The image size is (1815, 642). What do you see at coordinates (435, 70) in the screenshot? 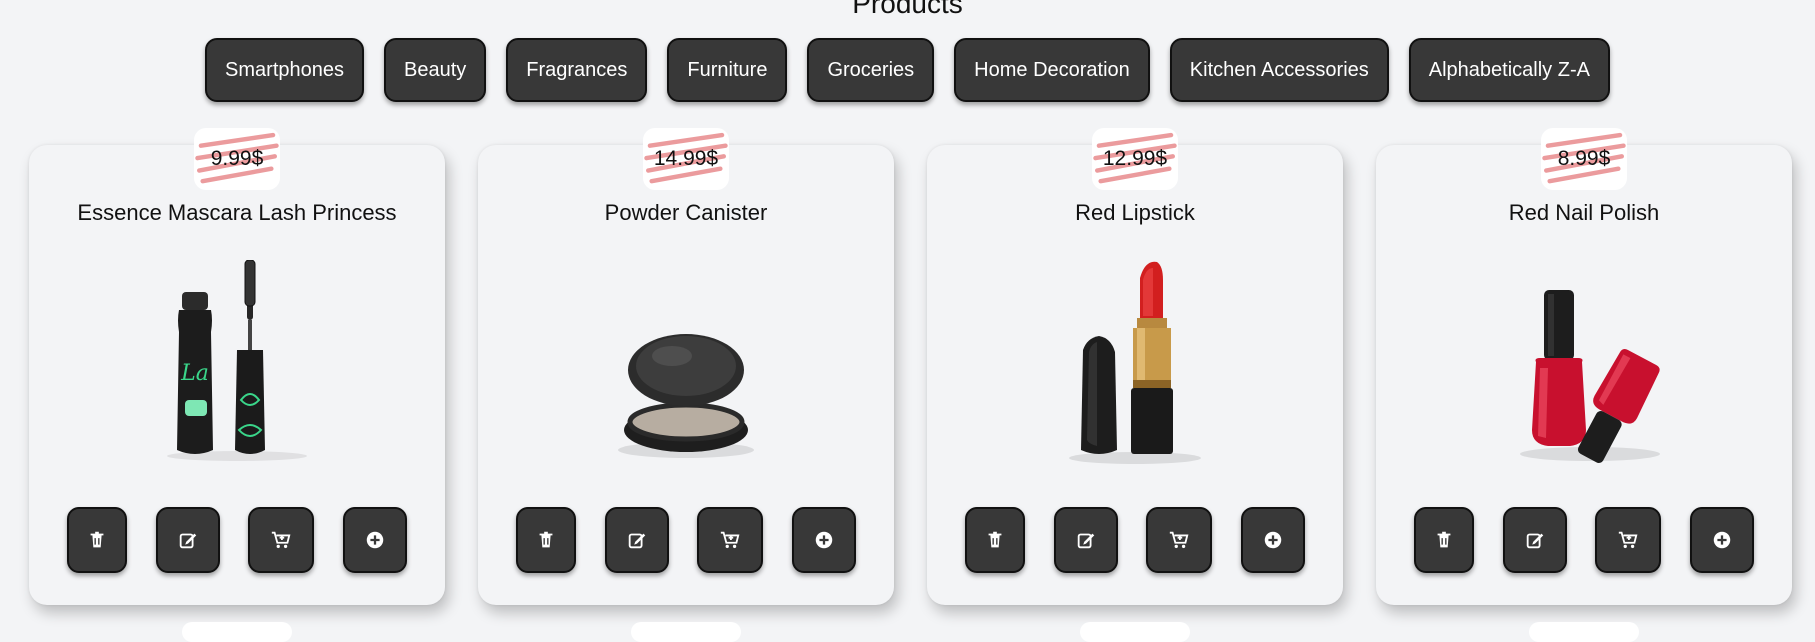
I see `filter-beauty-button: Beauty` at bounding box center [435, 70].